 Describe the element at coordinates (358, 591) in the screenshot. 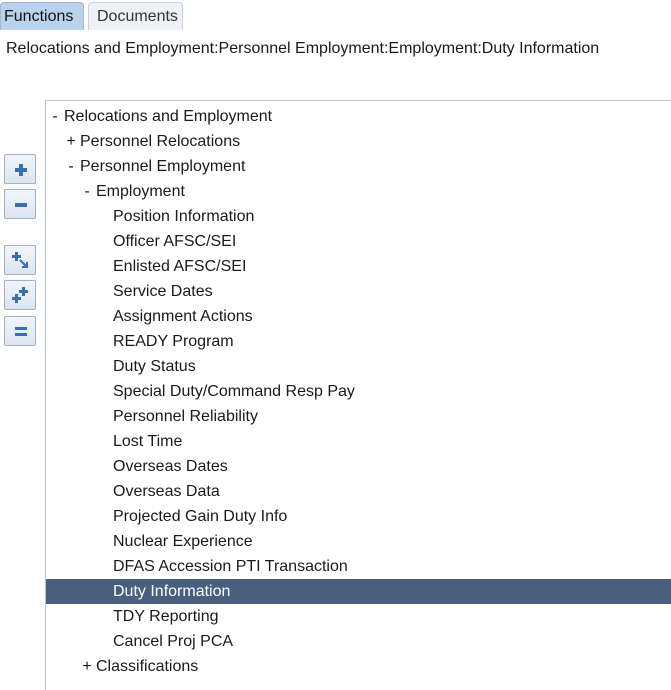

I see `tree-item: Duty Information` at that location.